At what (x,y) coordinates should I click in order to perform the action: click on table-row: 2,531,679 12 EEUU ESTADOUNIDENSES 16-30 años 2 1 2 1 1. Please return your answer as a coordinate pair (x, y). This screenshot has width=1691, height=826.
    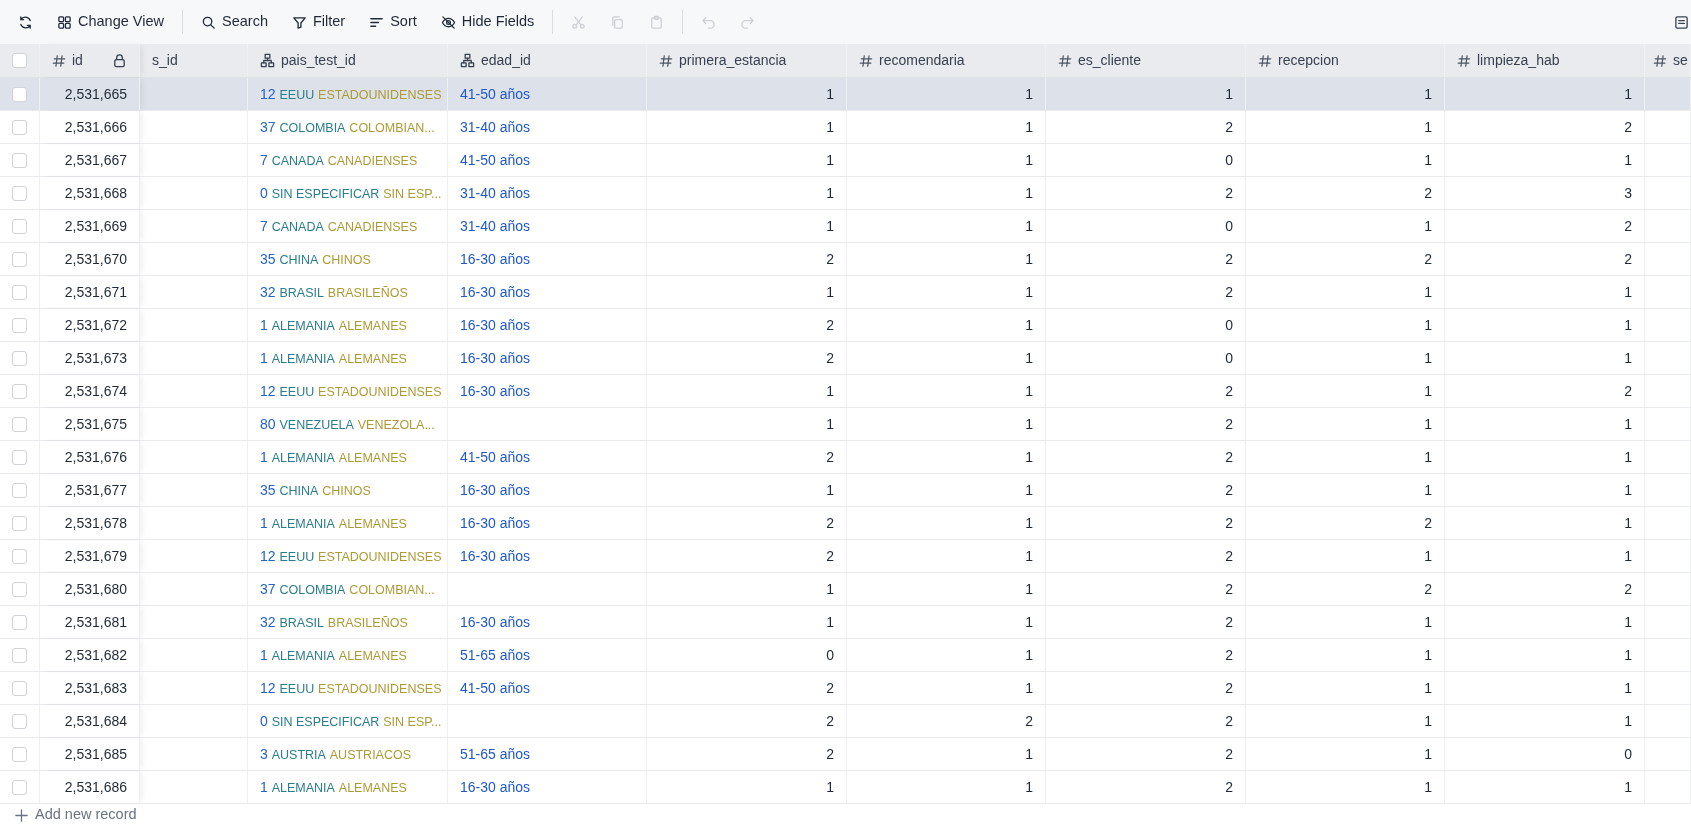
    Looking at the image, I should click on (845, 556).